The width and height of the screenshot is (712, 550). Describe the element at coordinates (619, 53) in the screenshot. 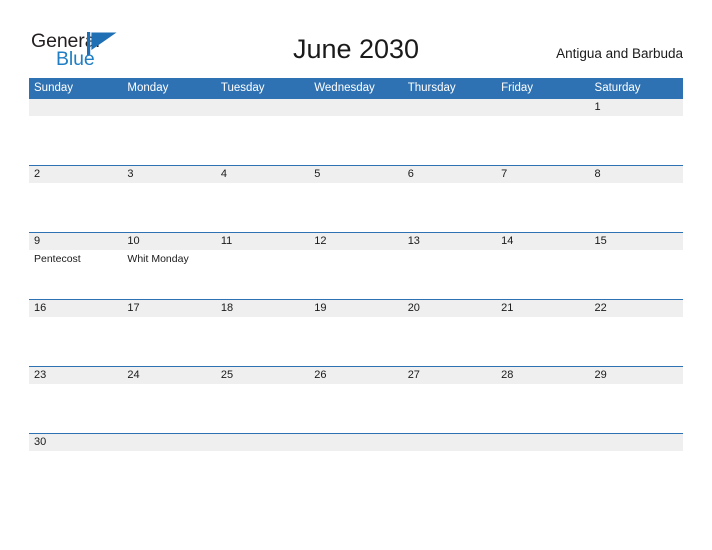

I see `region-label: Antigua and Barbuda` at that location.